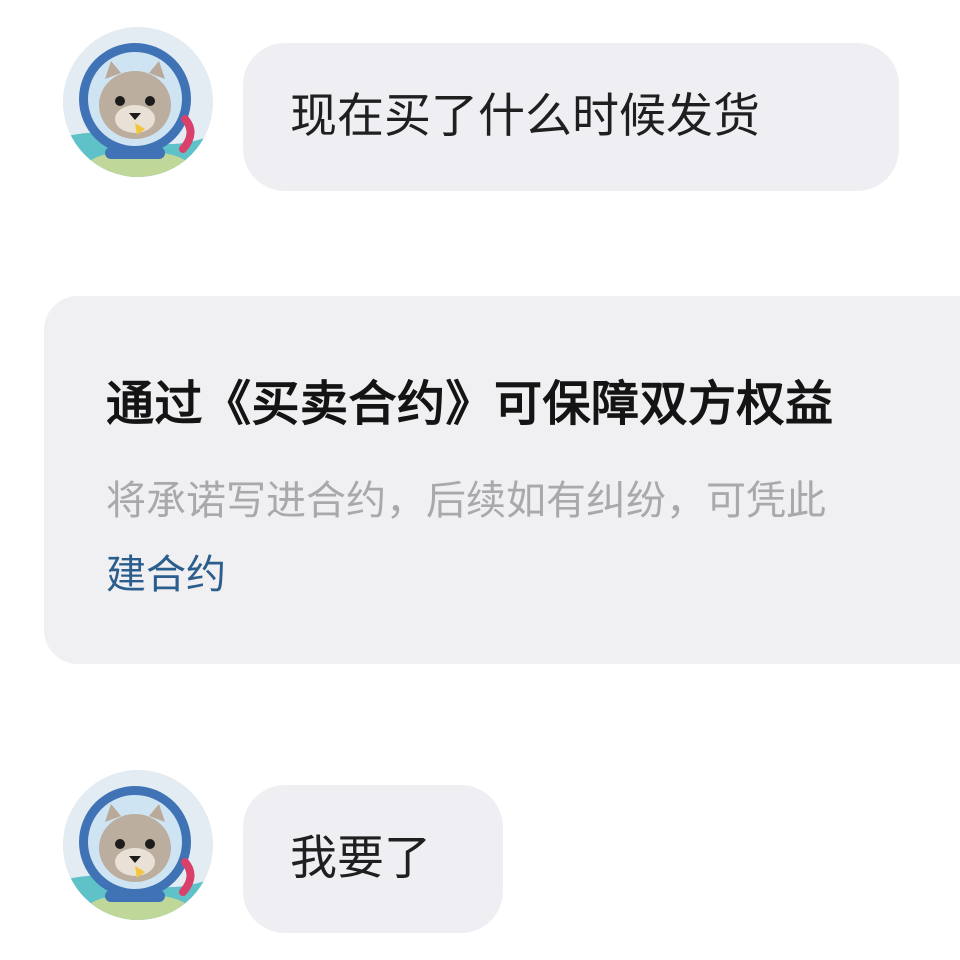  What do you see at coordinates (166, 571) in the screenshot?
I see `create-contract-link: 建合约` at bounding box center [166, 571].